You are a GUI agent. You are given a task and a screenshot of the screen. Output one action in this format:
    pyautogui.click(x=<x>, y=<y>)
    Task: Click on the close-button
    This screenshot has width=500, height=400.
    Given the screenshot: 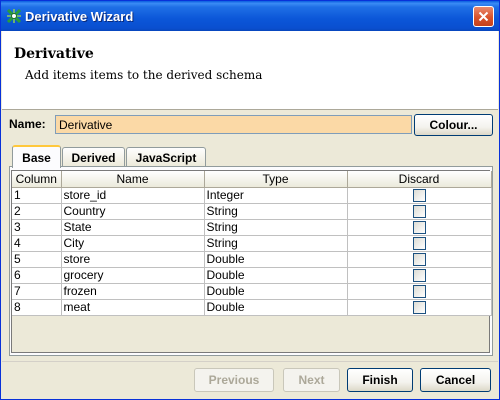 What is the action you would take?
    pyautogui.click(x=483, y=16)
    